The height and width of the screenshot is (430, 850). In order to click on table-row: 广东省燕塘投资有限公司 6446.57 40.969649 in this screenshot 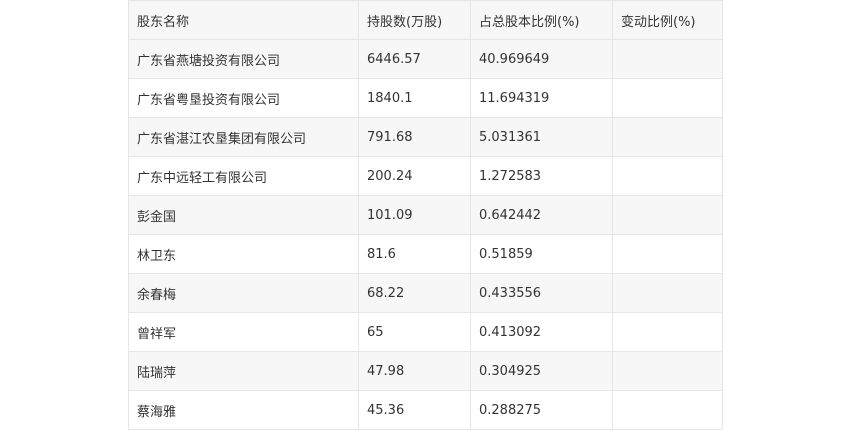, I will do `click(425, 59)`.